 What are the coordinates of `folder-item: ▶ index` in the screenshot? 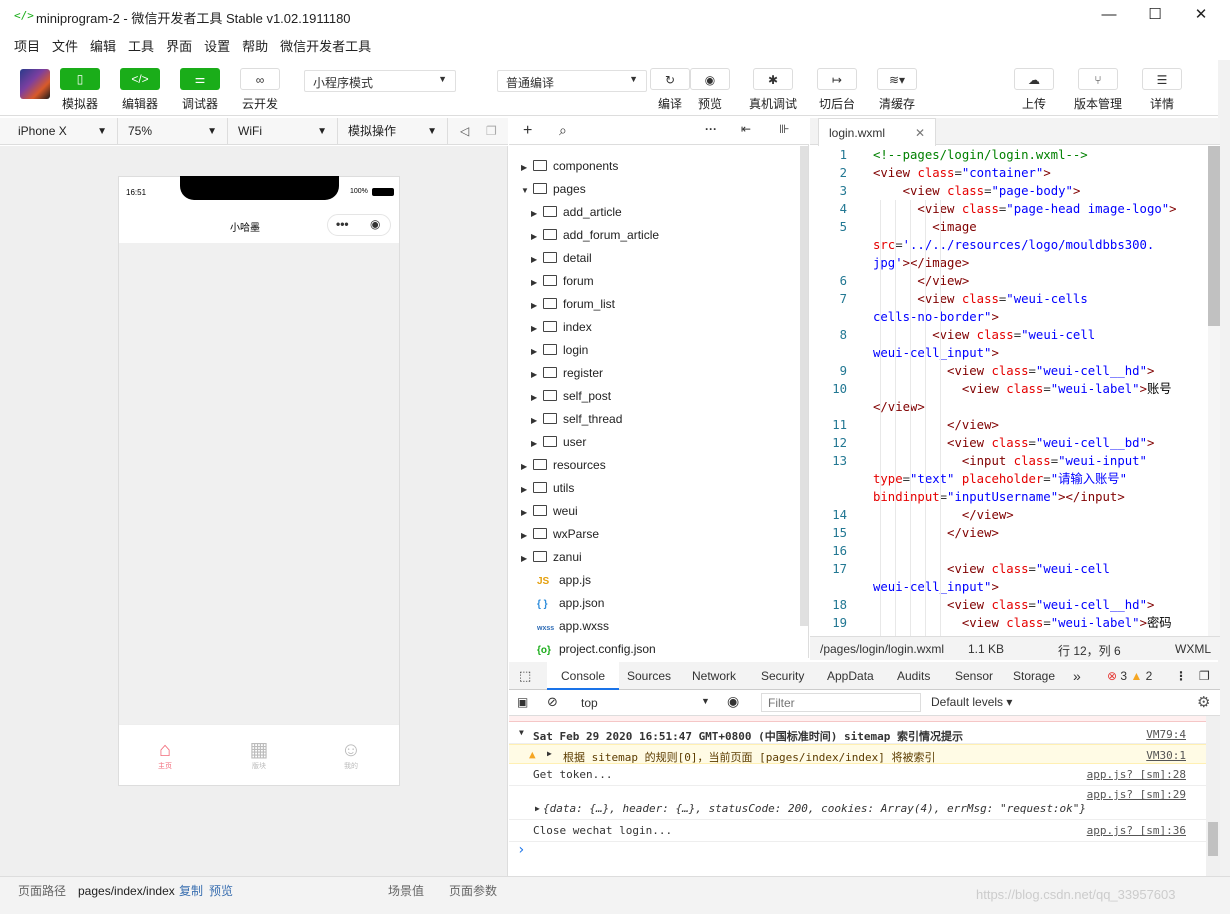 It's located at (561, 327).